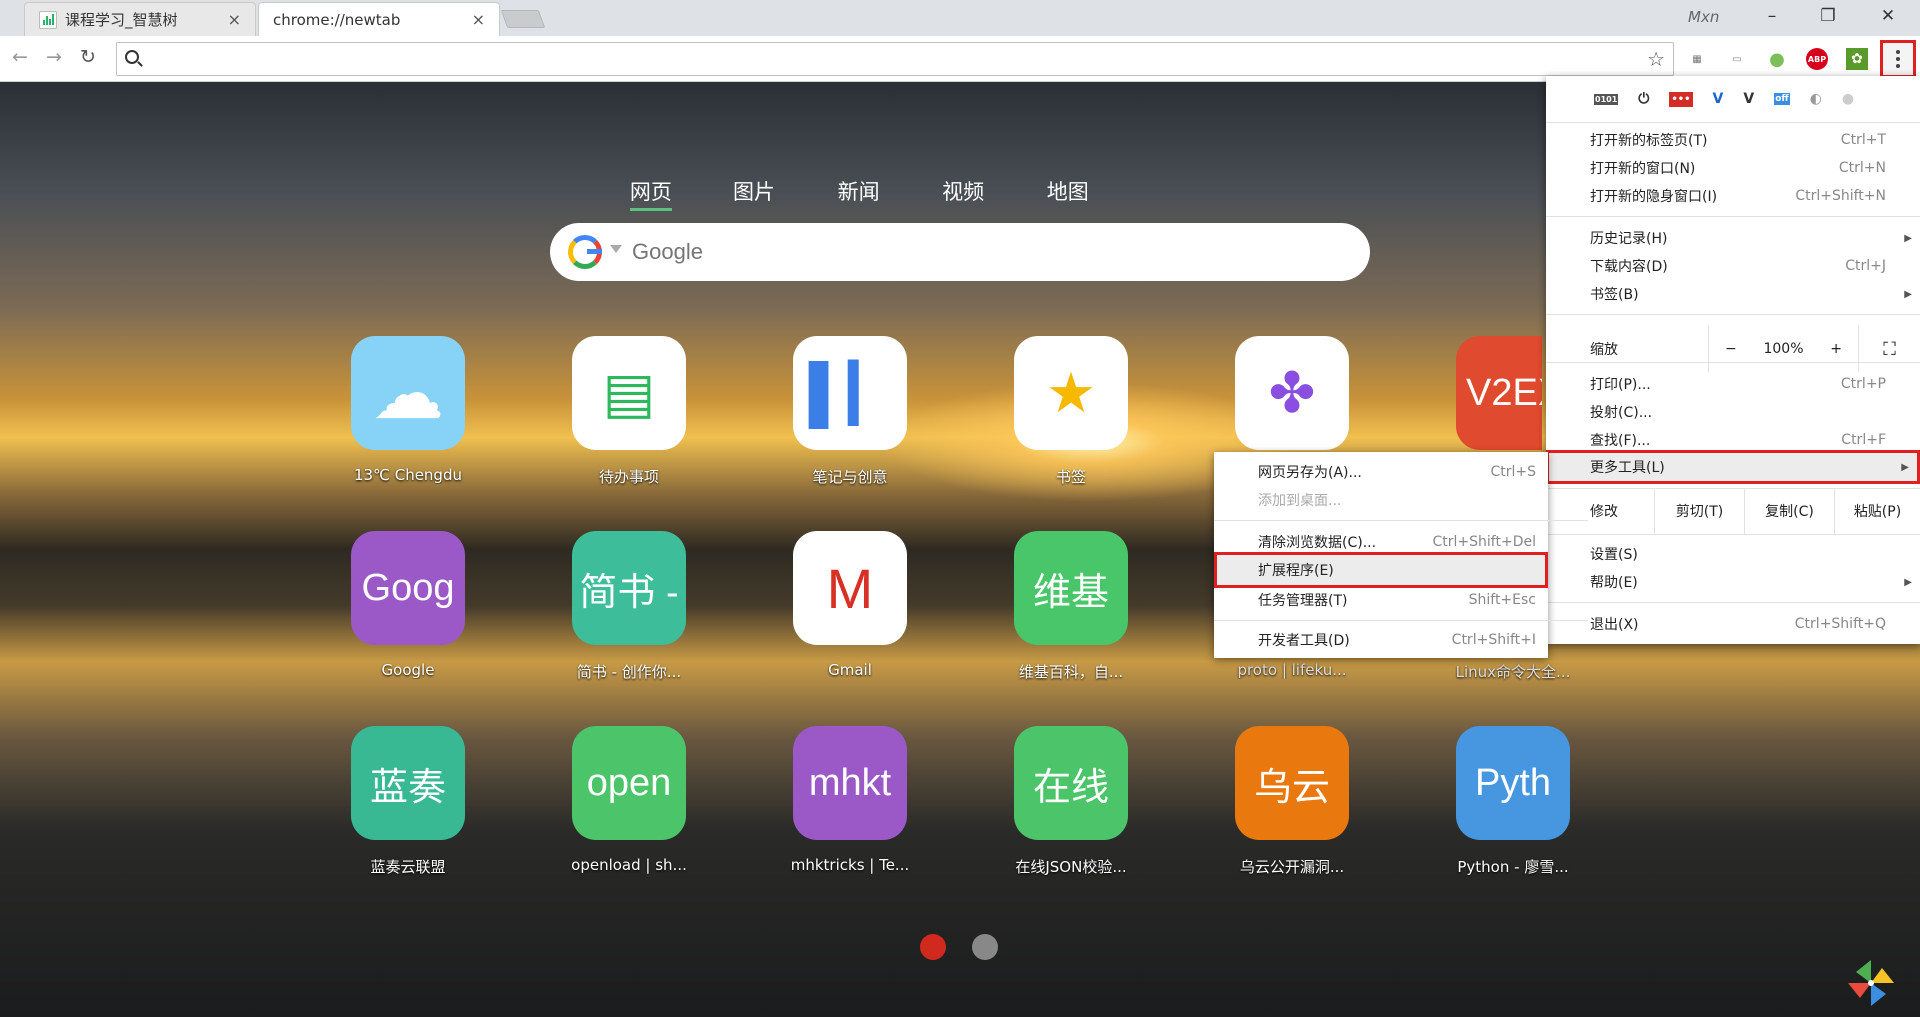  I want to click on new-tab-button, so click(523, 19).